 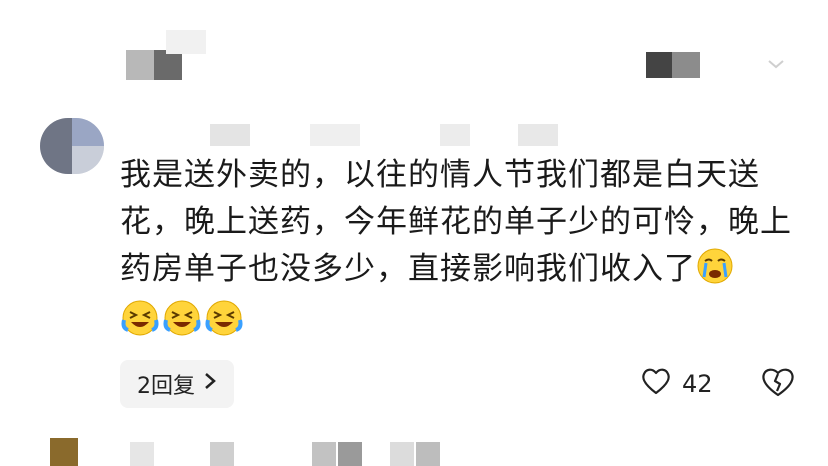 I want to click on like-button: 42, so click(x=676, y=384).